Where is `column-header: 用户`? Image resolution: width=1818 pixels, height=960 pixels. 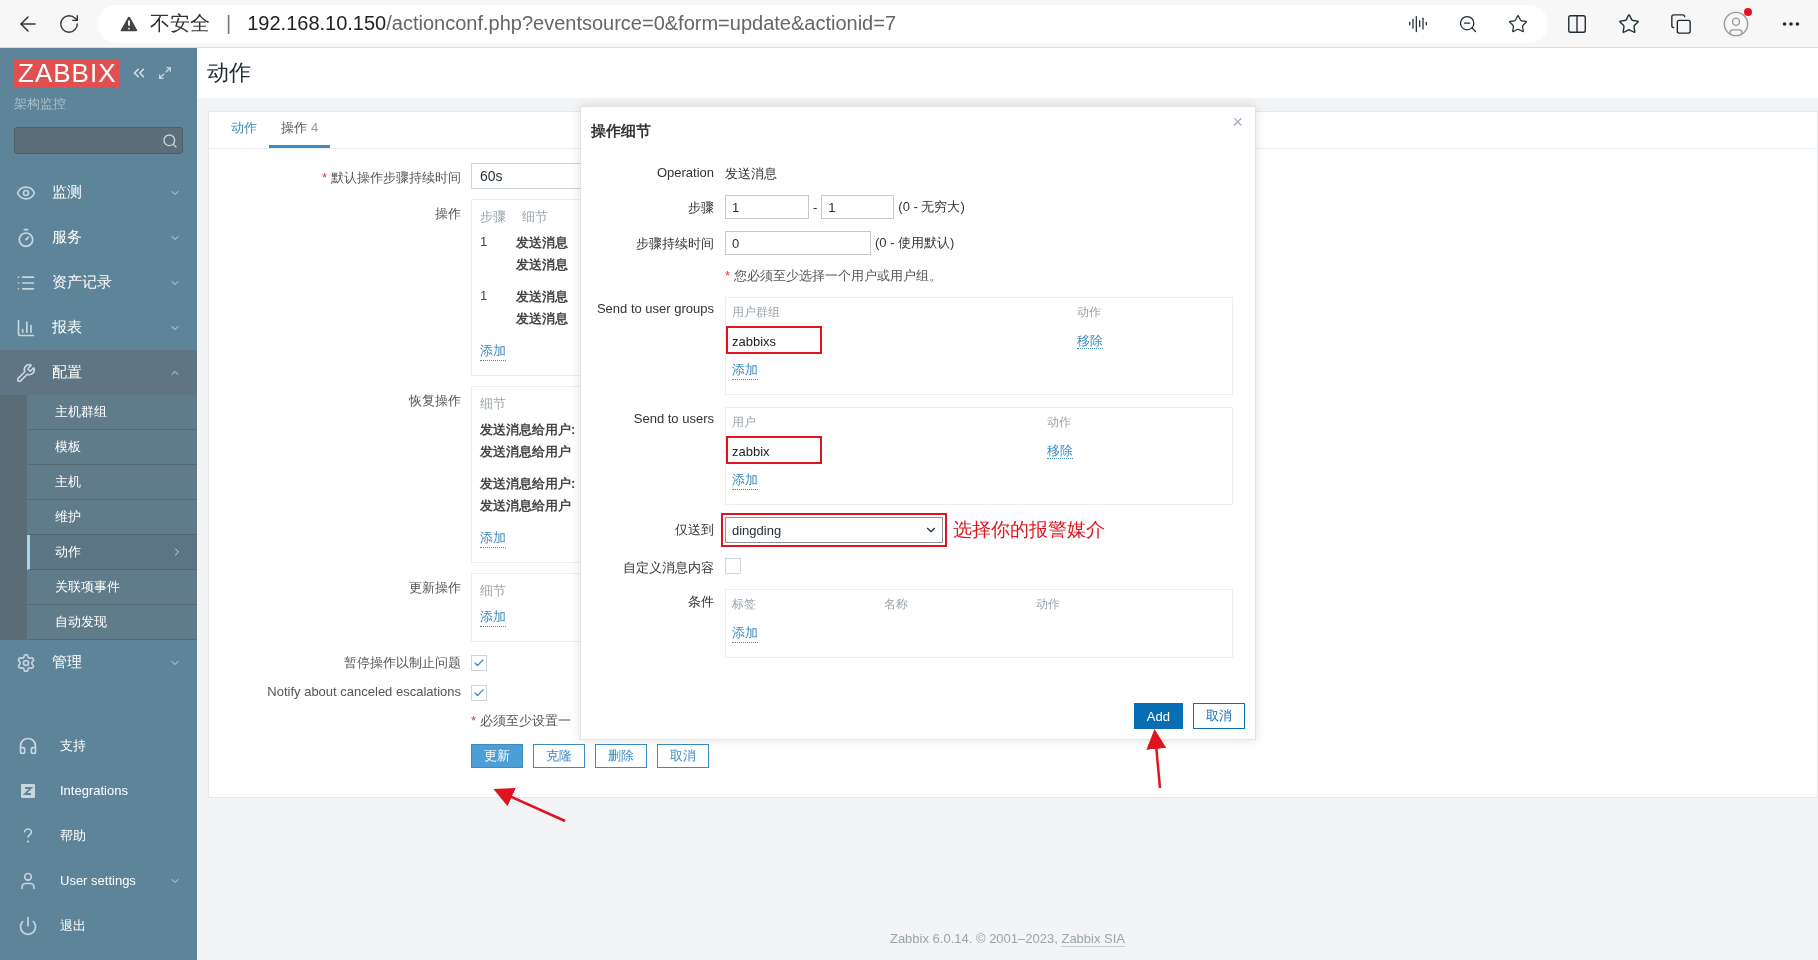
column-header: 用户 is located at coordinates (744, 422).